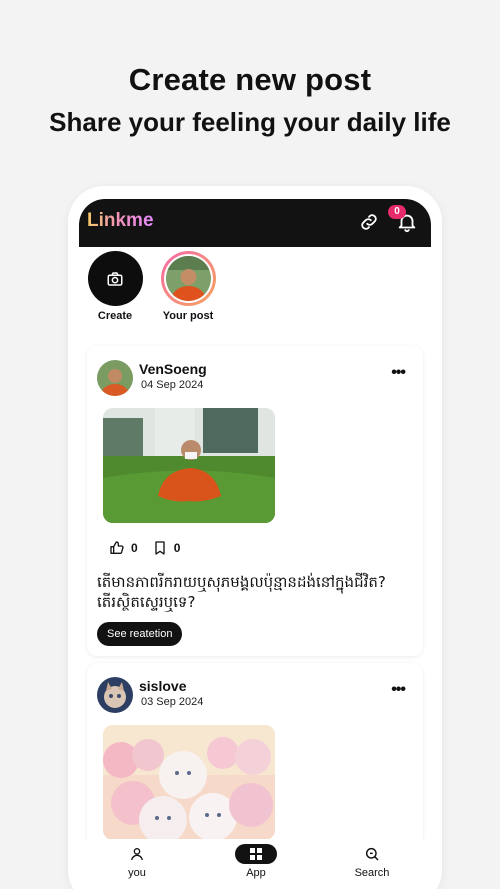 The width and height of the screenshot is (500, 889). Describe the element at coordinates (256, 873) in the screenshot. I see `nav-label-app: App` at that location.